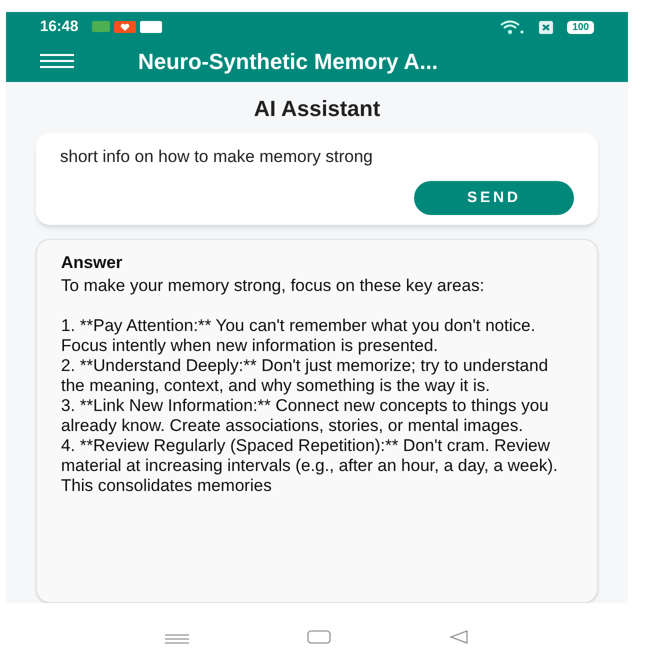 The image size is (654, 652). I want to click on answer-point: 4. **Review Regularly (Spaced Repetition):** Don't cram. Review material at increasing intervals (e.g., after an hour, a day, a week). This consolidates memories, so click(310, 466).